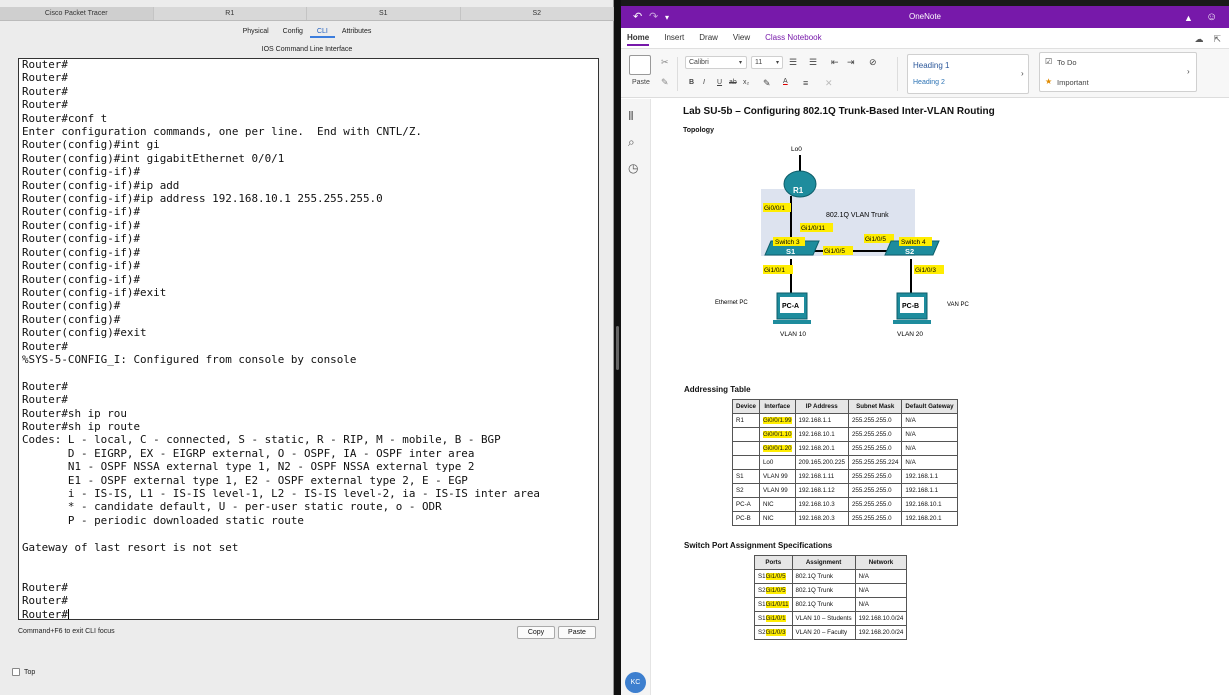 The height and width of the screenshot is (695, 1229). What do you see at coordinates (778, 63) in the screenshot?
I see `font-size-chevron-icon: ▾` at bounding box center [778, 63].